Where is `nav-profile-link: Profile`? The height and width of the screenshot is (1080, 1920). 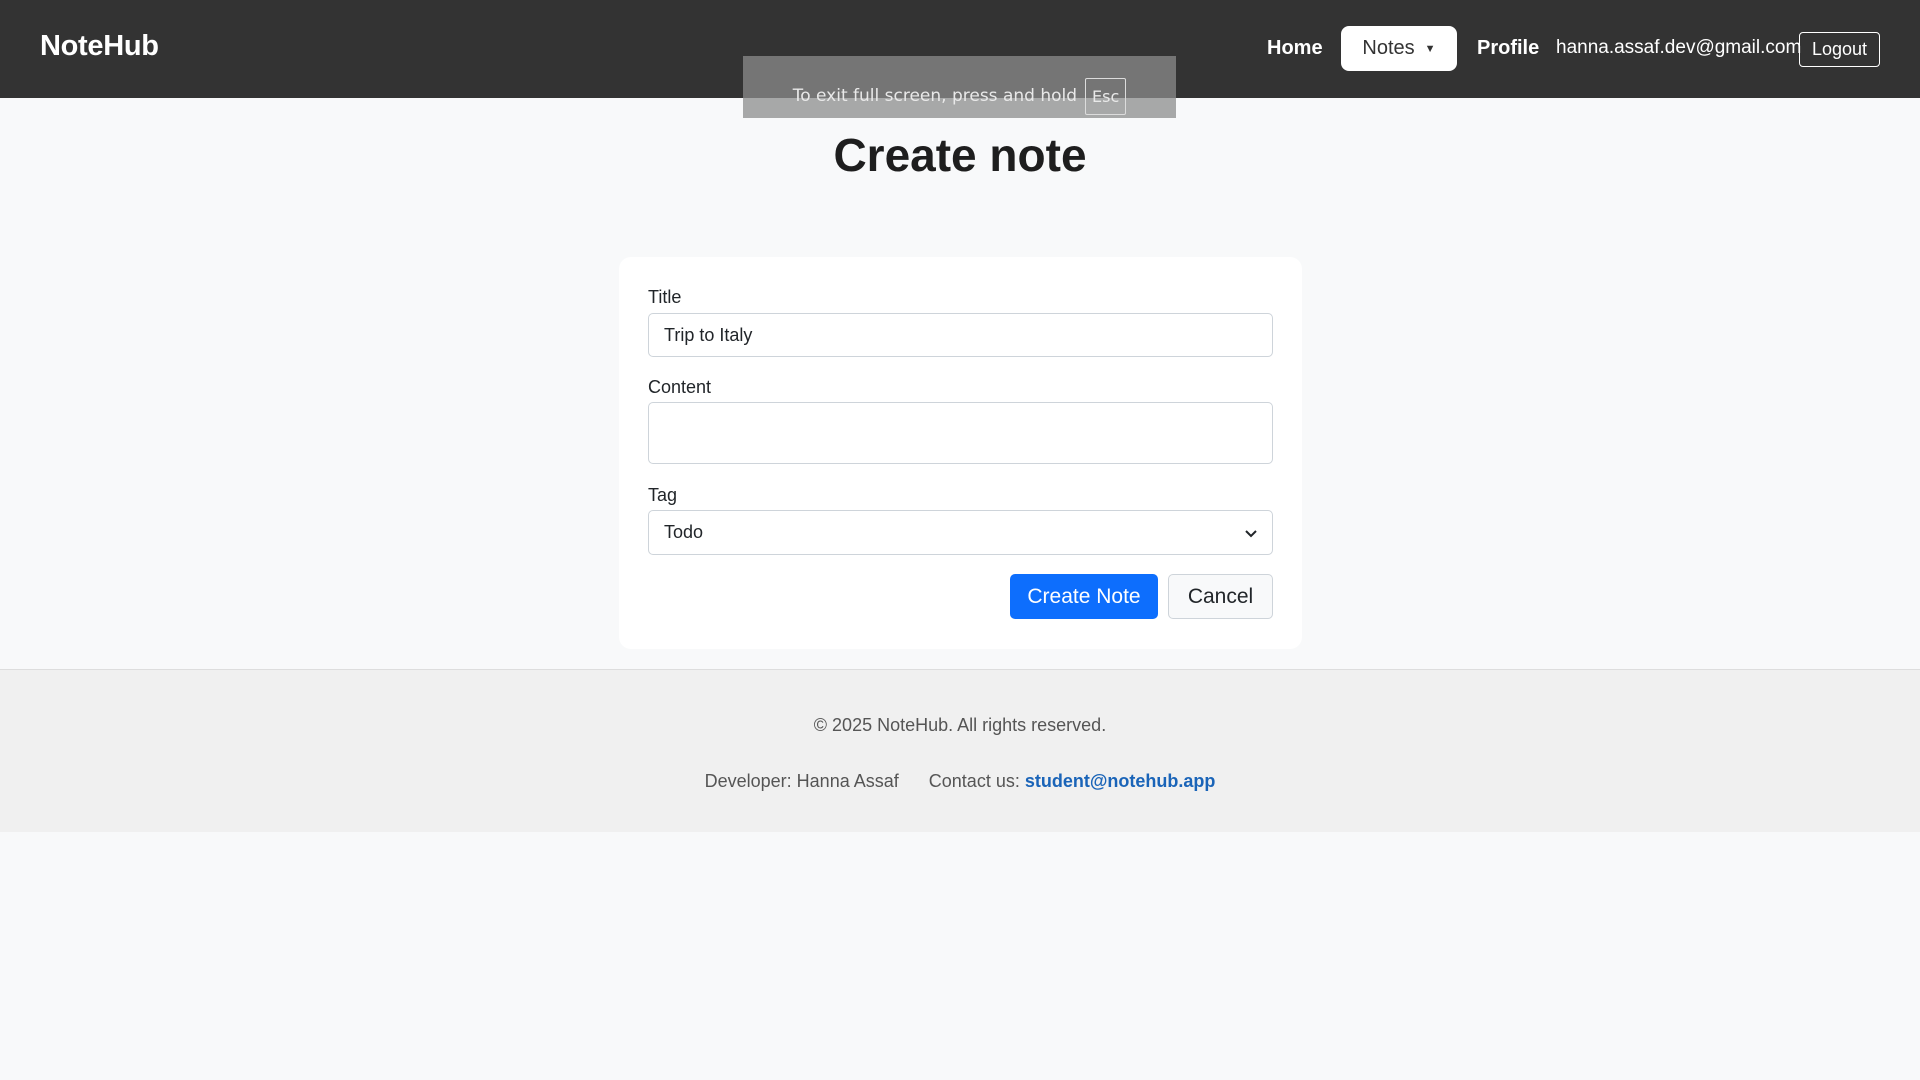 nav-profile-link: Profile is located at coordinates (1508, 48).